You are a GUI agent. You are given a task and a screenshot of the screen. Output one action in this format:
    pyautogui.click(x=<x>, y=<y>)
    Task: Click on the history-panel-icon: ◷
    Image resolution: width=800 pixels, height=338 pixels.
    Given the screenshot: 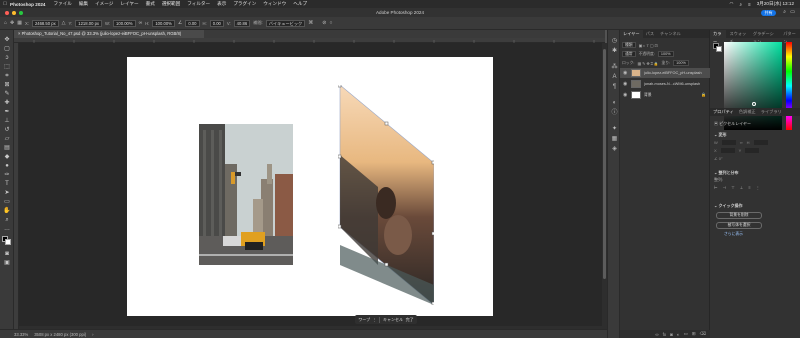 What is the action you would take?
    pyautogui.click(x=614, y=41)
    